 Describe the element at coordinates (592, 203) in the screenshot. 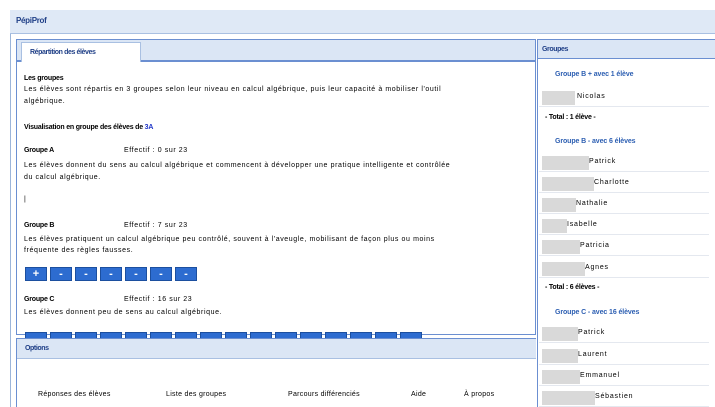

I see `student-name: Nathalie` at that location.